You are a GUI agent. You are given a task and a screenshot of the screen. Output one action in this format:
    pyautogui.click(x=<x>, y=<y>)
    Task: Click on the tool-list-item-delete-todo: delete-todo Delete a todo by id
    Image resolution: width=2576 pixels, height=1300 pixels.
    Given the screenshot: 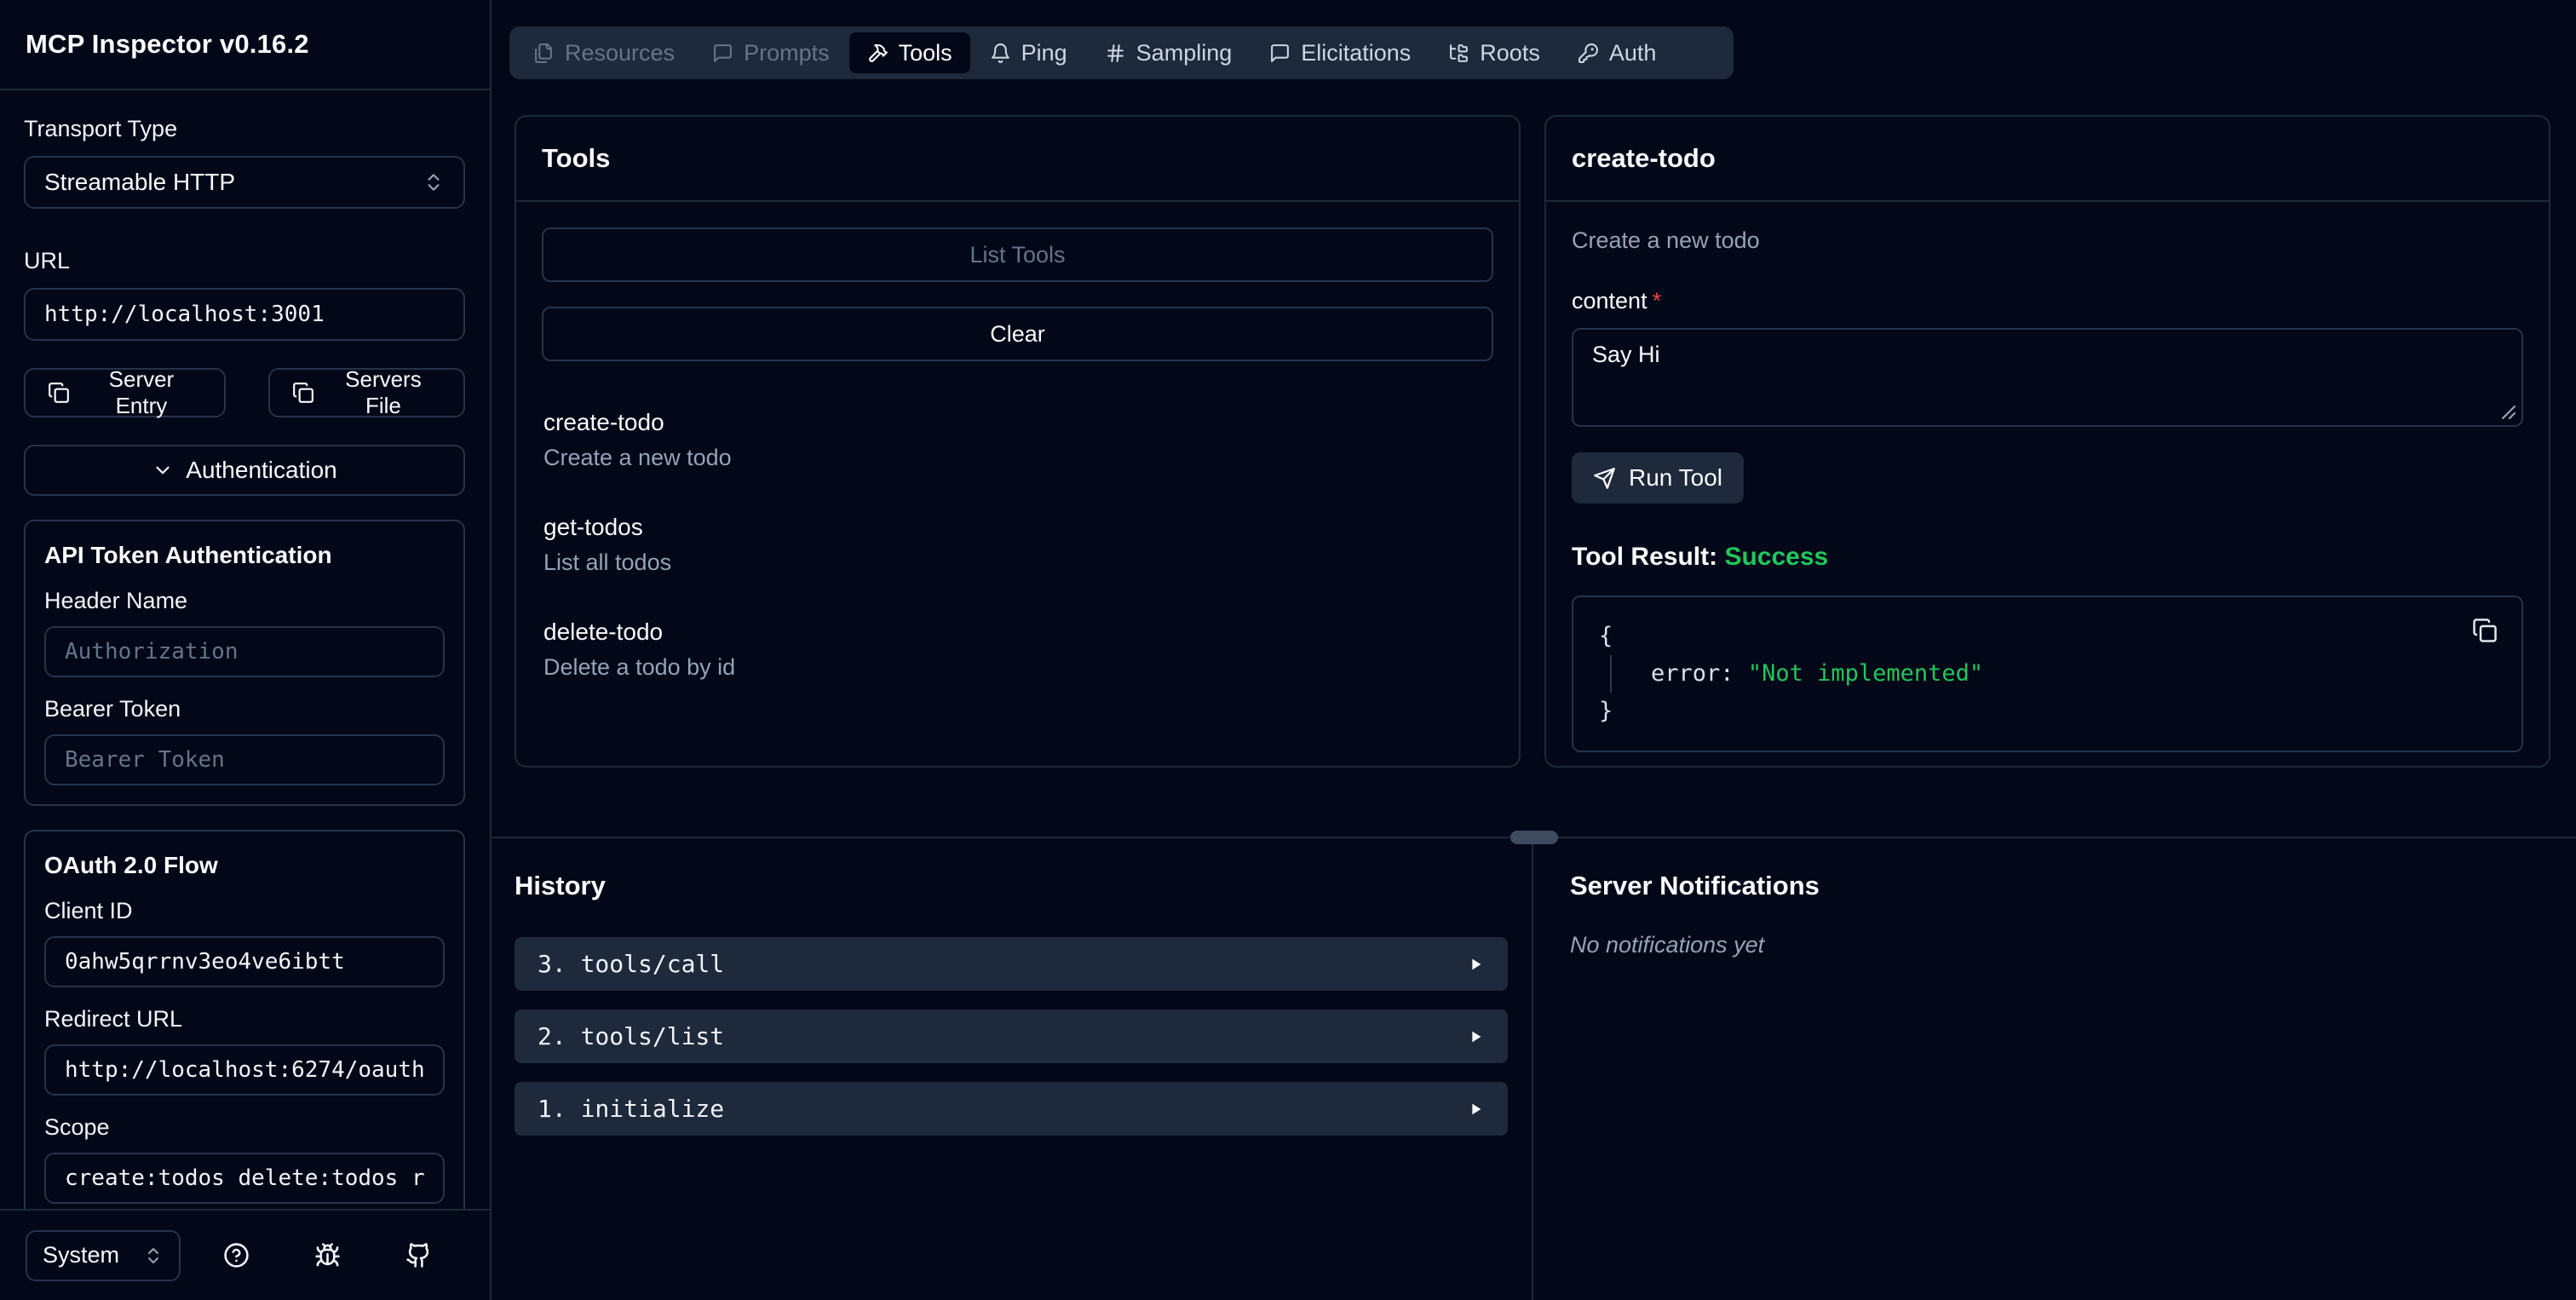 What is the action you would take?
    pyautogui.click(x=1018, y=649)
    